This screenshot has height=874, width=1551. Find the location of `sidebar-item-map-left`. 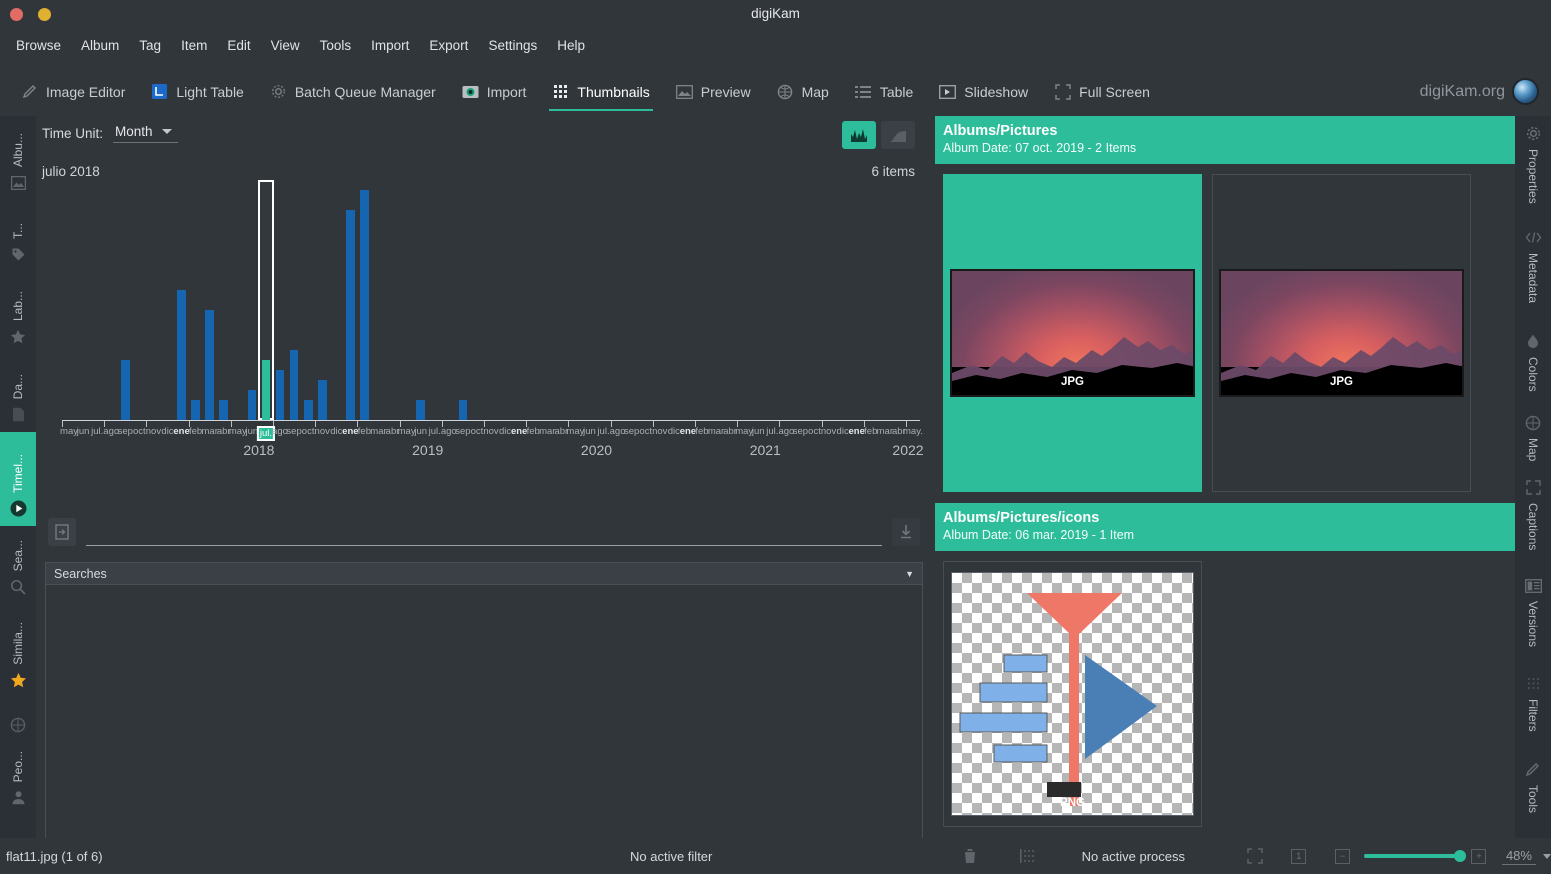

sidebar-item-map-left is located at coordinates (18, 720).